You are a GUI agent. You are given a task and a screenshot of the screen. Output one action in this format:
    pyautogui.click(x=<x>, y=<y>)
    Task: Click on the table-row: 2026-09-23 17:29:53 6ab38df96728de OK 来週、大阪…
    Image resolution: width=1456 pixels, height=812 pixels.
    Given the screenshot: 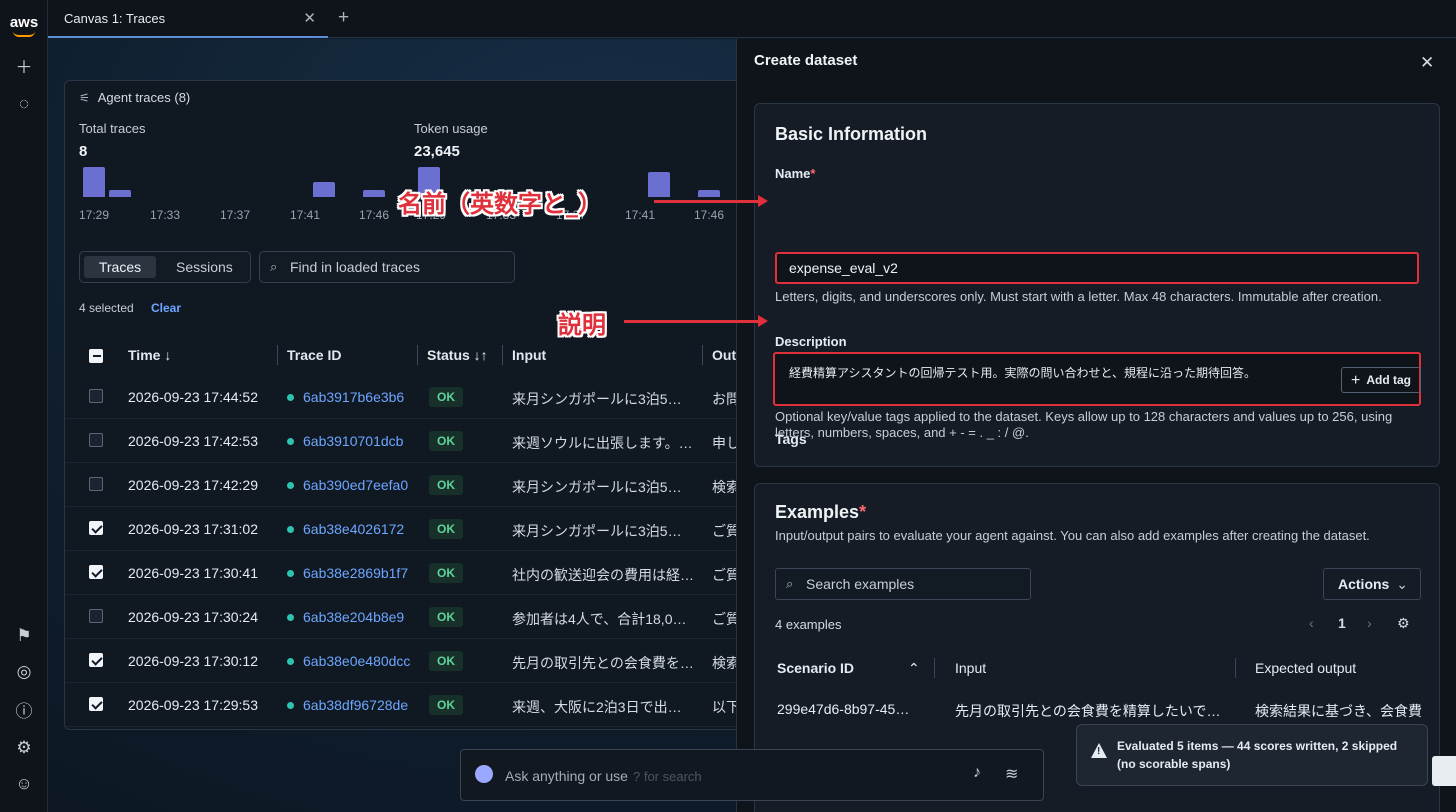 What is the action you would take?
    pyautogui.click(x=414, y=705)
    